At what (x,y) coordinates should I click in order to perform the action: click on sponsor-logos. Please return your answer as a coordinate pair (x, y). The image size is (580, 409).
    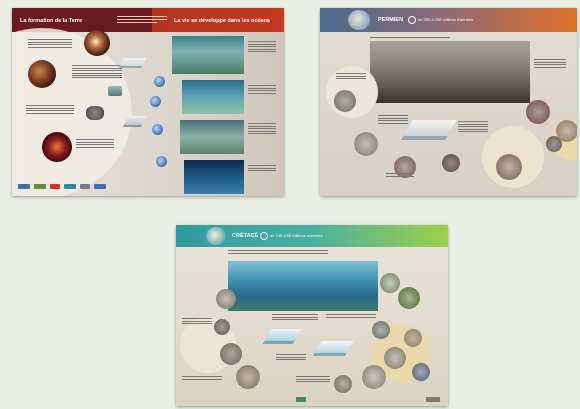
    Looking at the image, I should click on (68, 187).